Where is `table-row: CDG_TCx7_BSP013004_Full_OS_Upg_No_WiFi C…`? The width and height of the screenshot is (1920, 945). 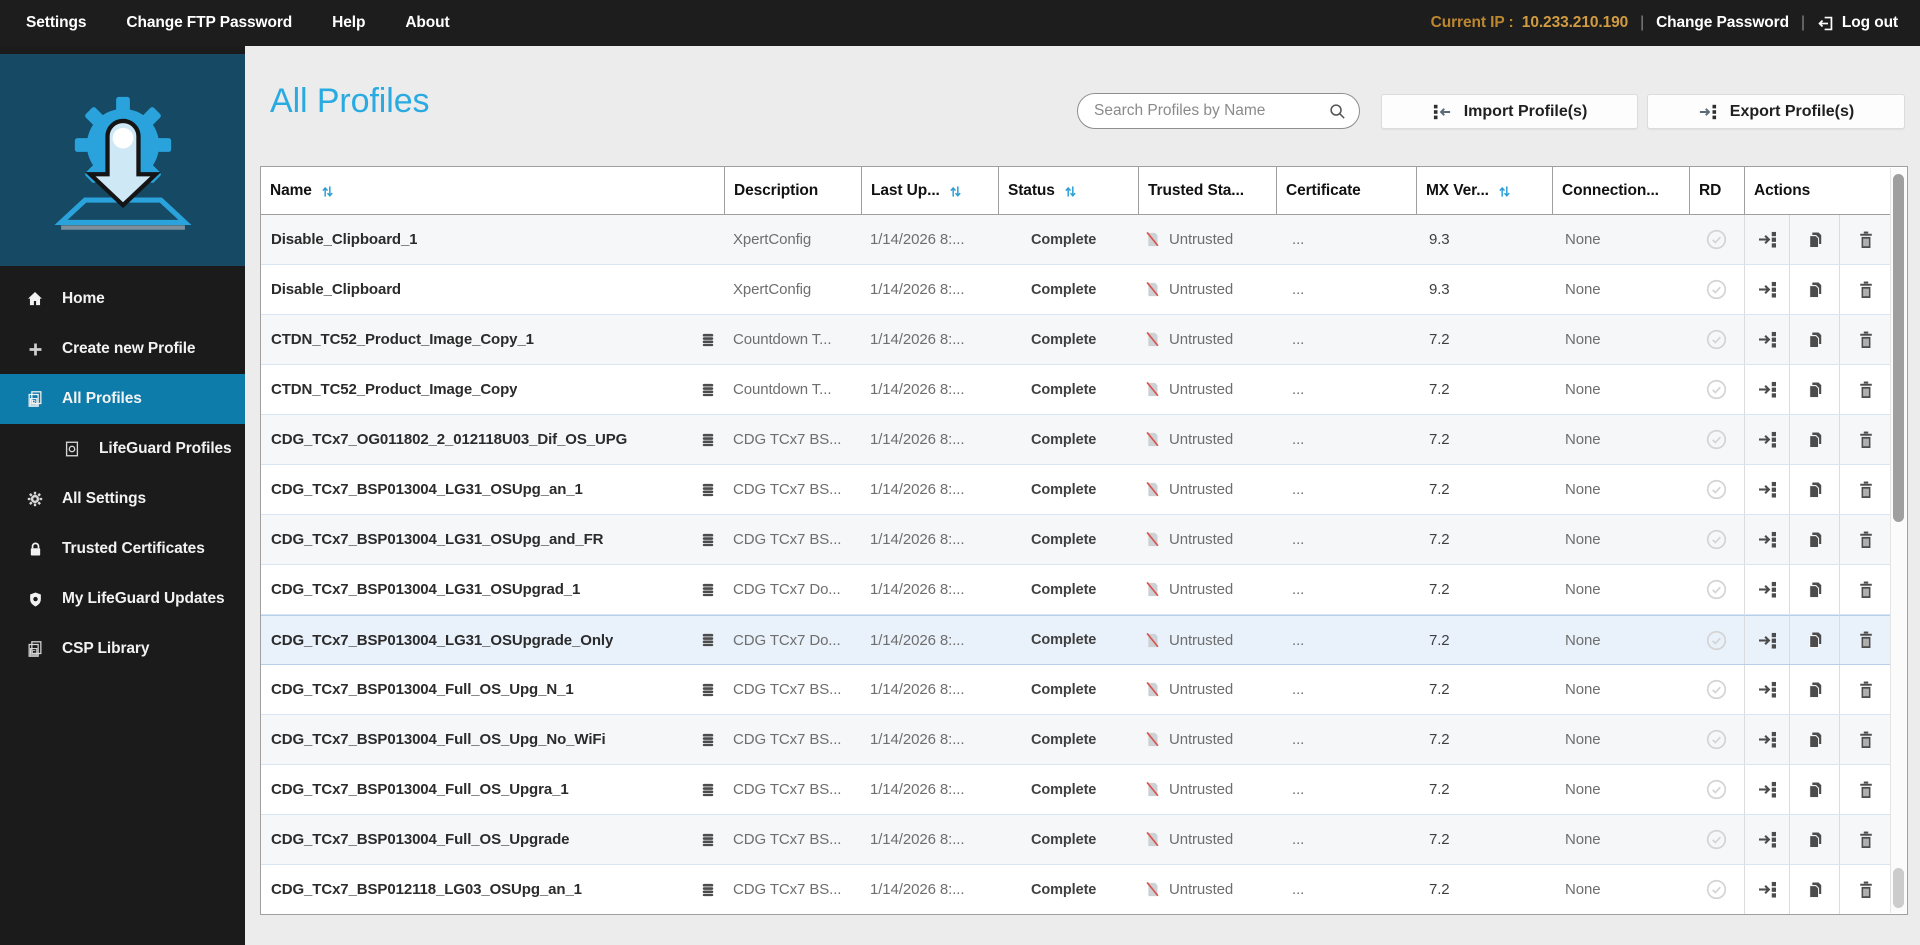 table-row: CDG_TCx7_BSP013004_Full_OS_Upg_No_WiFi C… is located at coordinates (1076, 740).